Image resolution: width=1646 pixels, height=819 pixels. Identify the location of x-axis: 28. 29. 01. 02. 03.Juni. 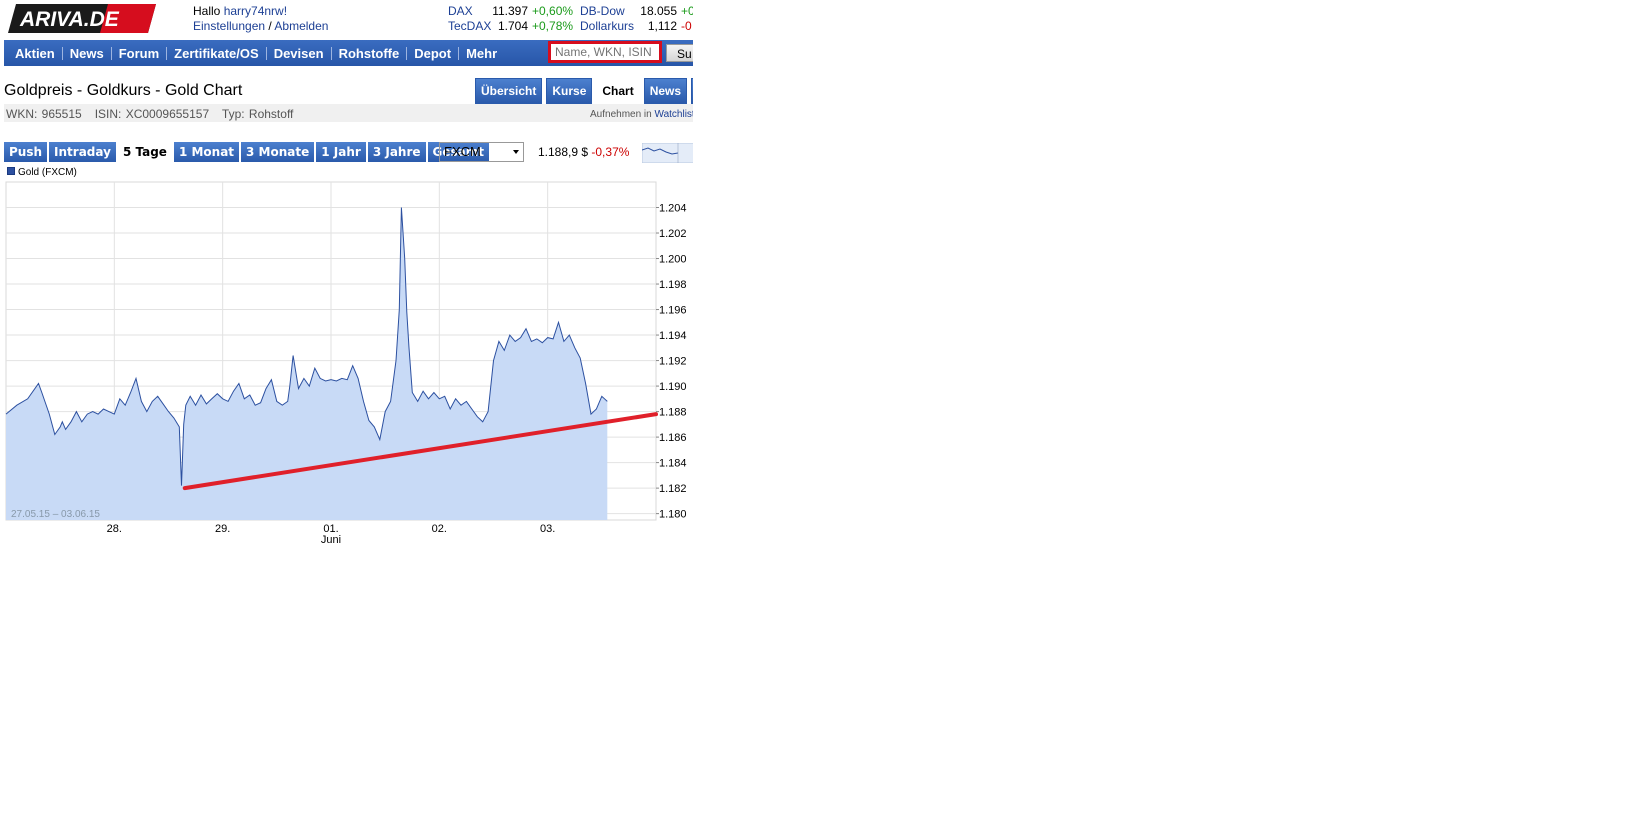
(331, 534).